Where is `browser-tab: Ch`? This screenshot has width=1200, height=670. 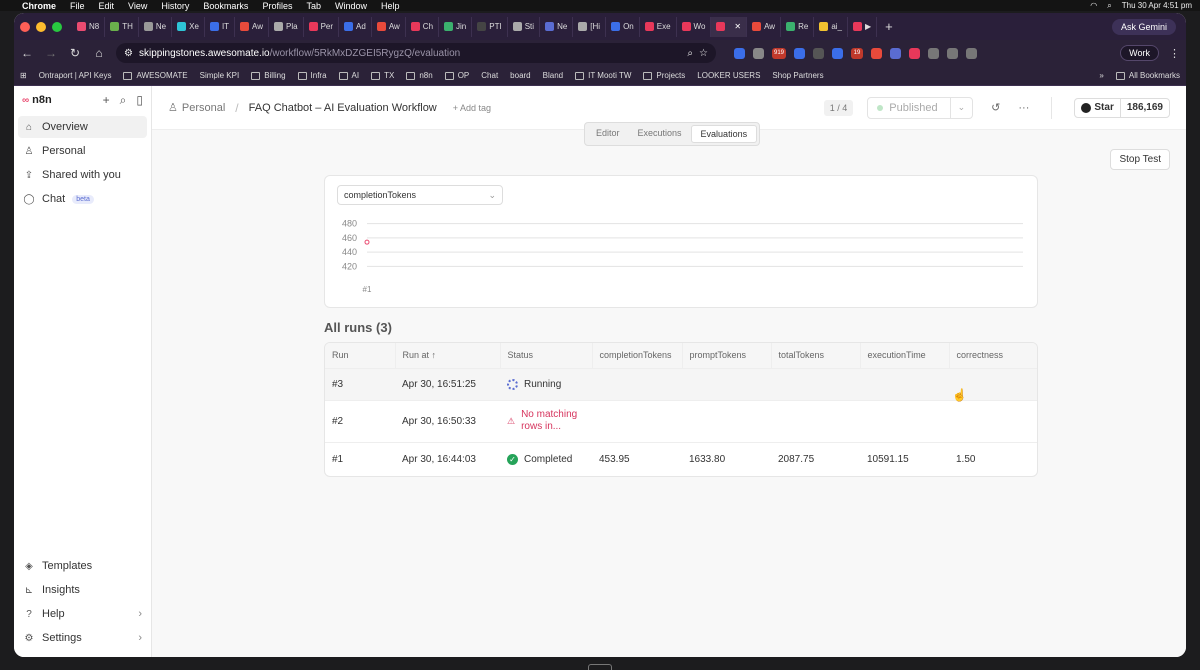
browser-tab: Ch is located at coordinates (423, 26).